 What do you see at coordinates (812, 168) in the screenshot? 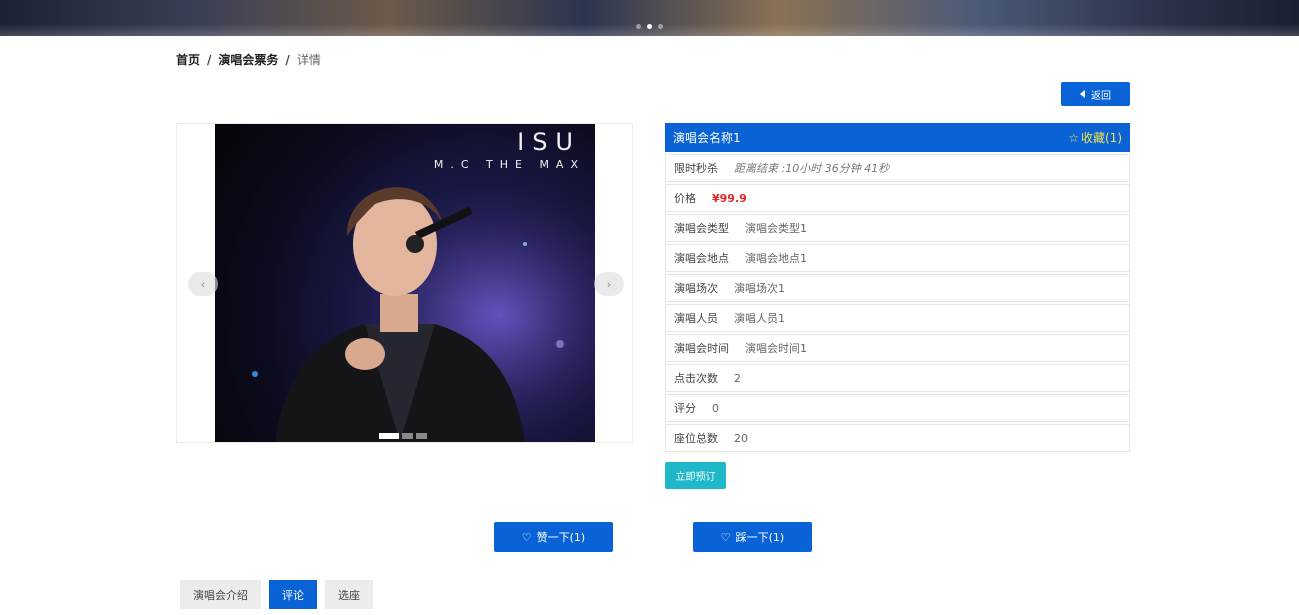
I see `countdown-value: 距离结束 :10小时 36分钟 41秒` at bounding box center [812, 168].